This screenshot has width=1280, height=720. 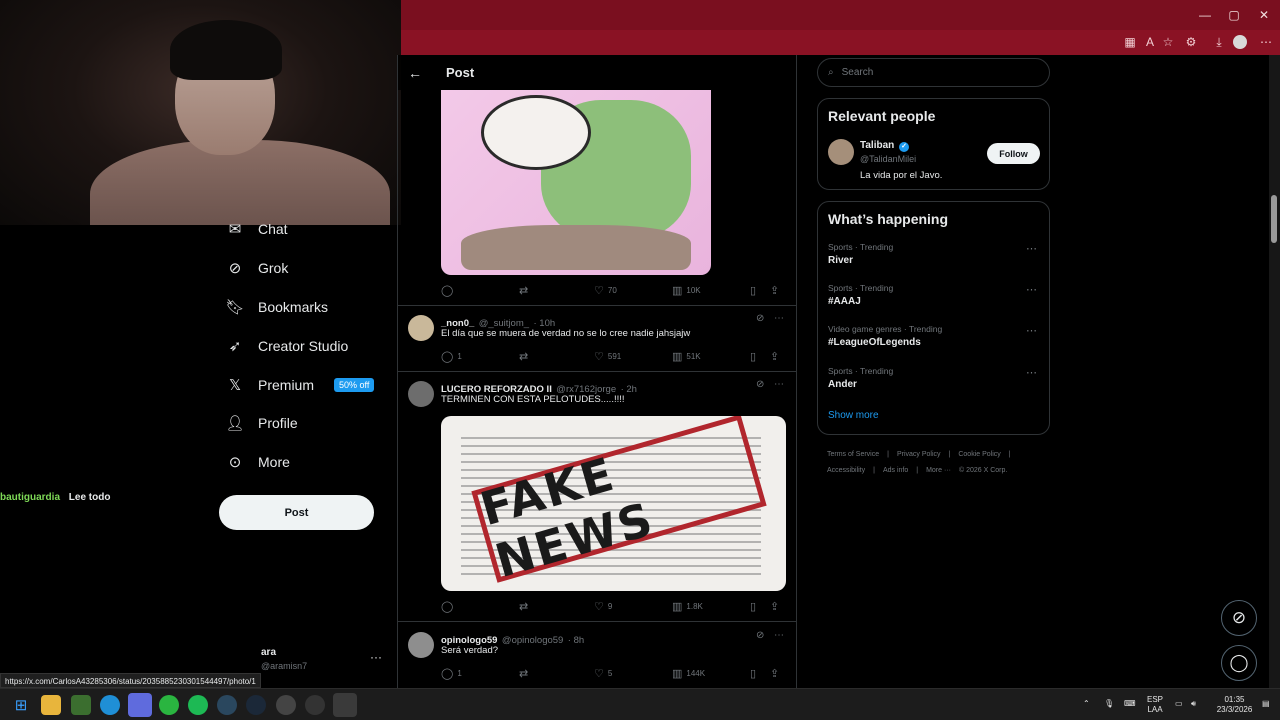 I want to click on profile-icon, so click(x=1240, y=42).